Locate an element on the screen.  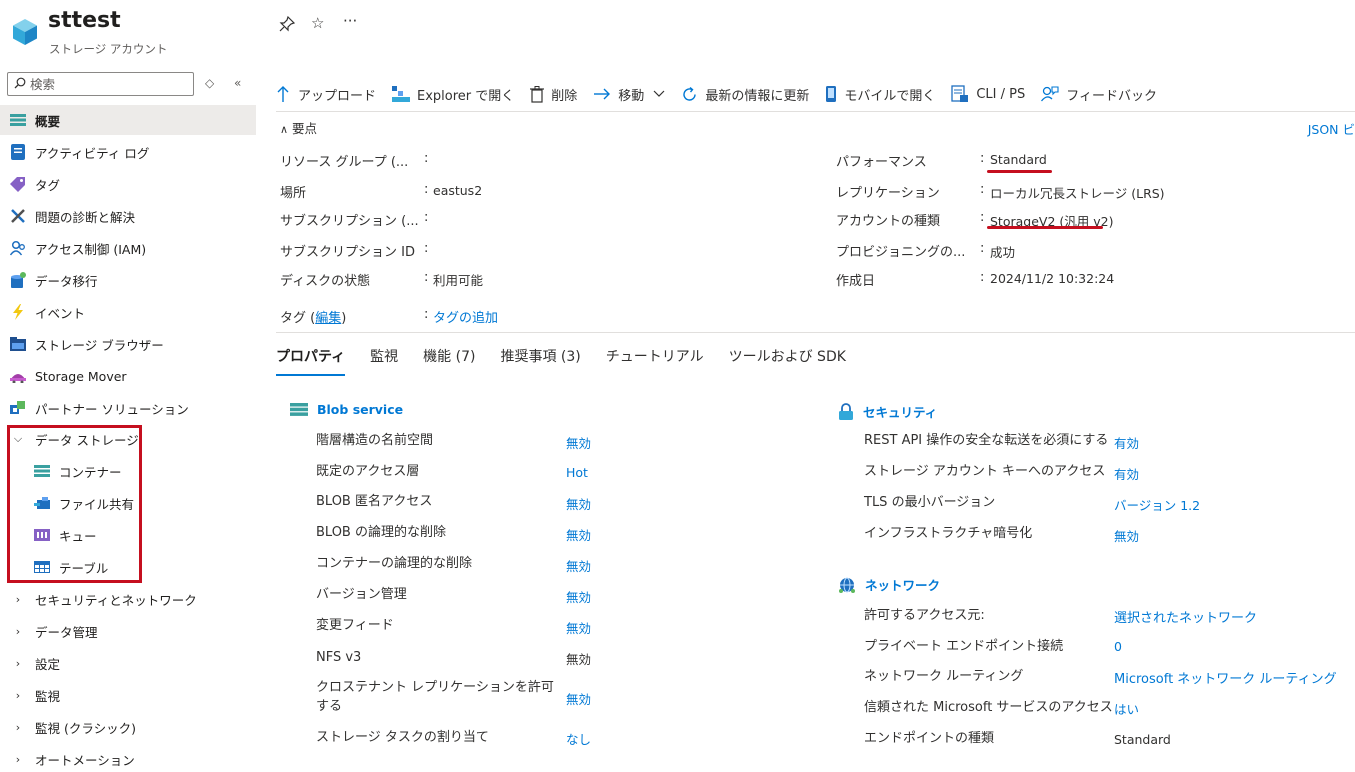
security-prop-value: 無効 is located at coordinates (1126, 535).